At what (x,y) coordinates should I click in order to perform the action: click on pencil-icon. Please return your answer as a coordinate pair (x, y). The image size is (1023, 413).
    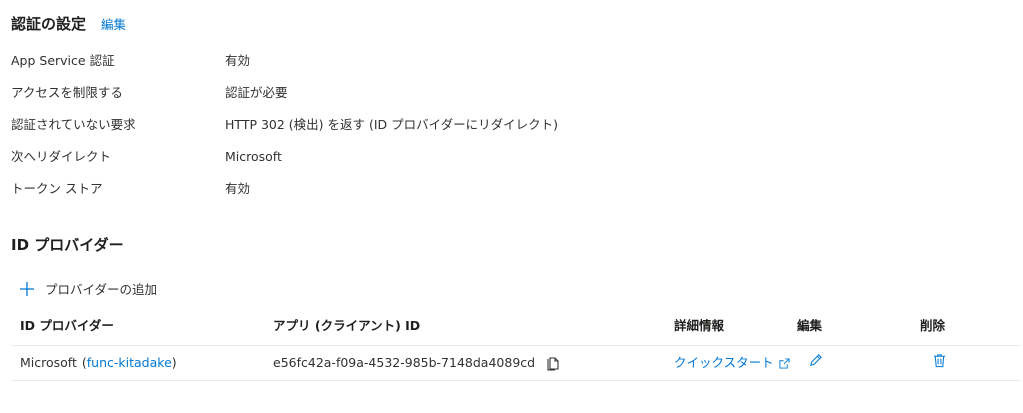
    Looking at the image, I should click on (815, 360).